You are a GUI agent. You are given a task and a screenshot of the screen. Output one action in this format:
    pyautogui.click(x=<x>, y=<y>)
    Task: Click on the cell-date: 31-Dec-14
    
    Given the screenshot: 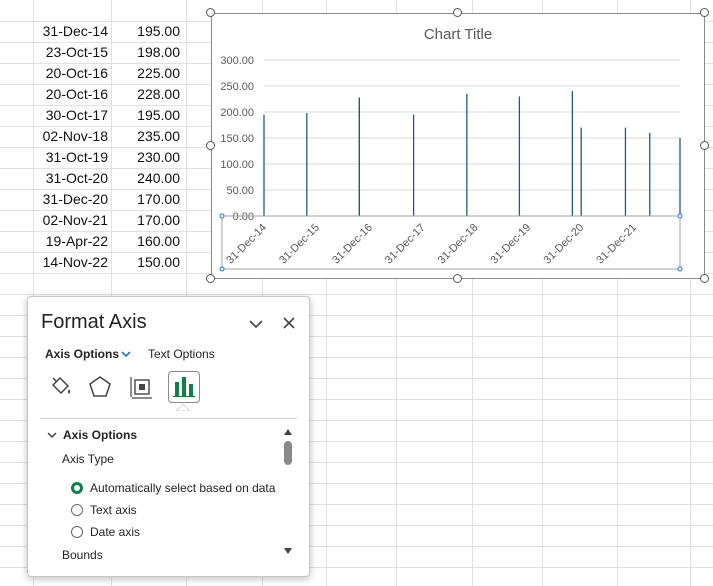 What is the action you would take?
    pyautogui.click(x=54, y=31)
    